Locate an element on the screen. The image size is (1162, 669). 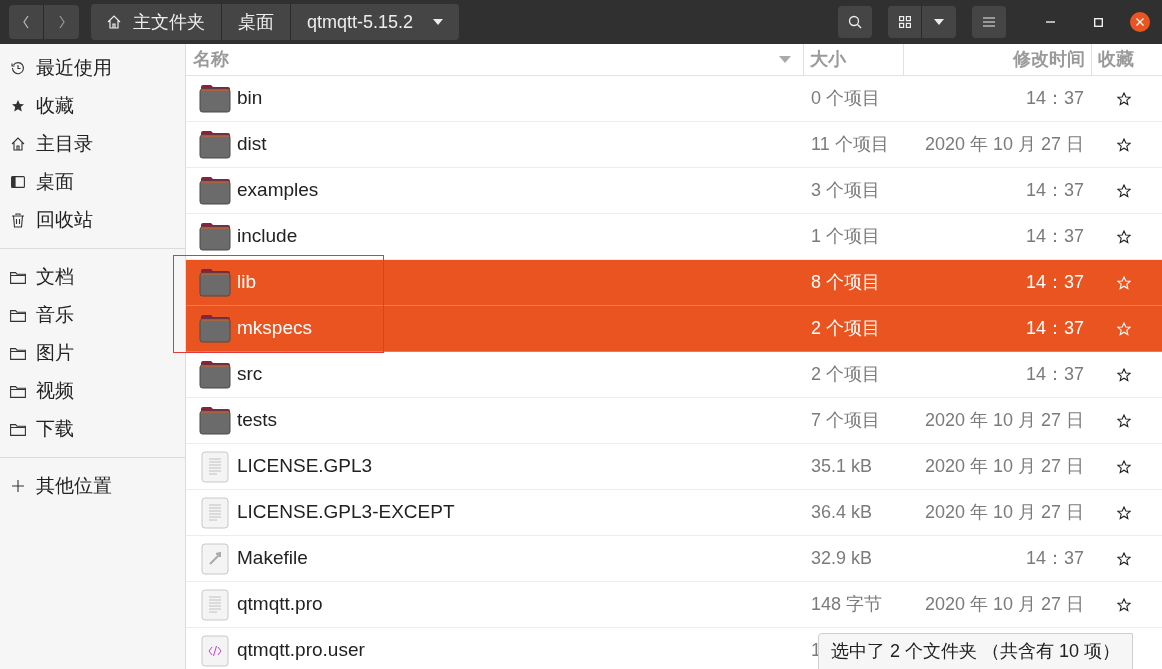
file-name: mkspecs is located at coordinates (274, 328).